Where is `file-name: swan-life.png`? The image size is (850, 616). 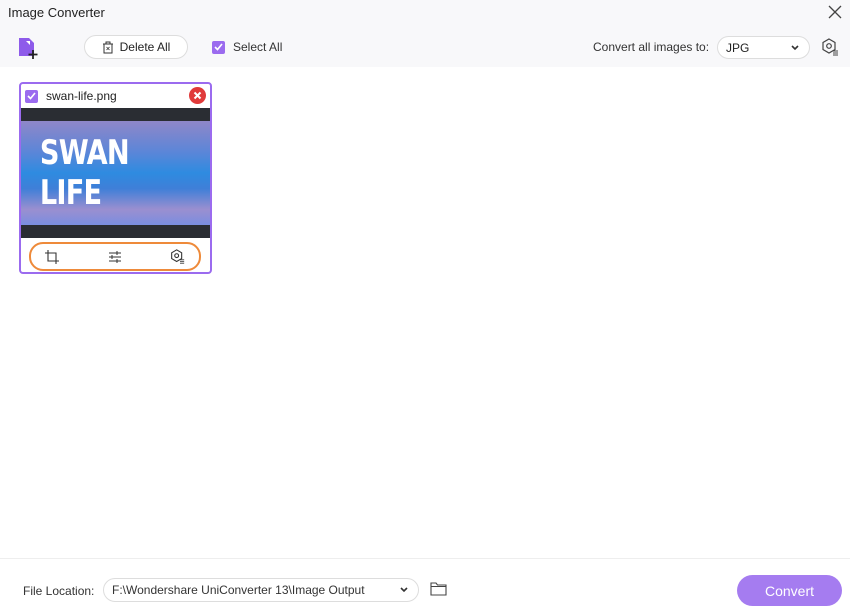 file-name: swan-life.png is located at coordinates (81, 96).